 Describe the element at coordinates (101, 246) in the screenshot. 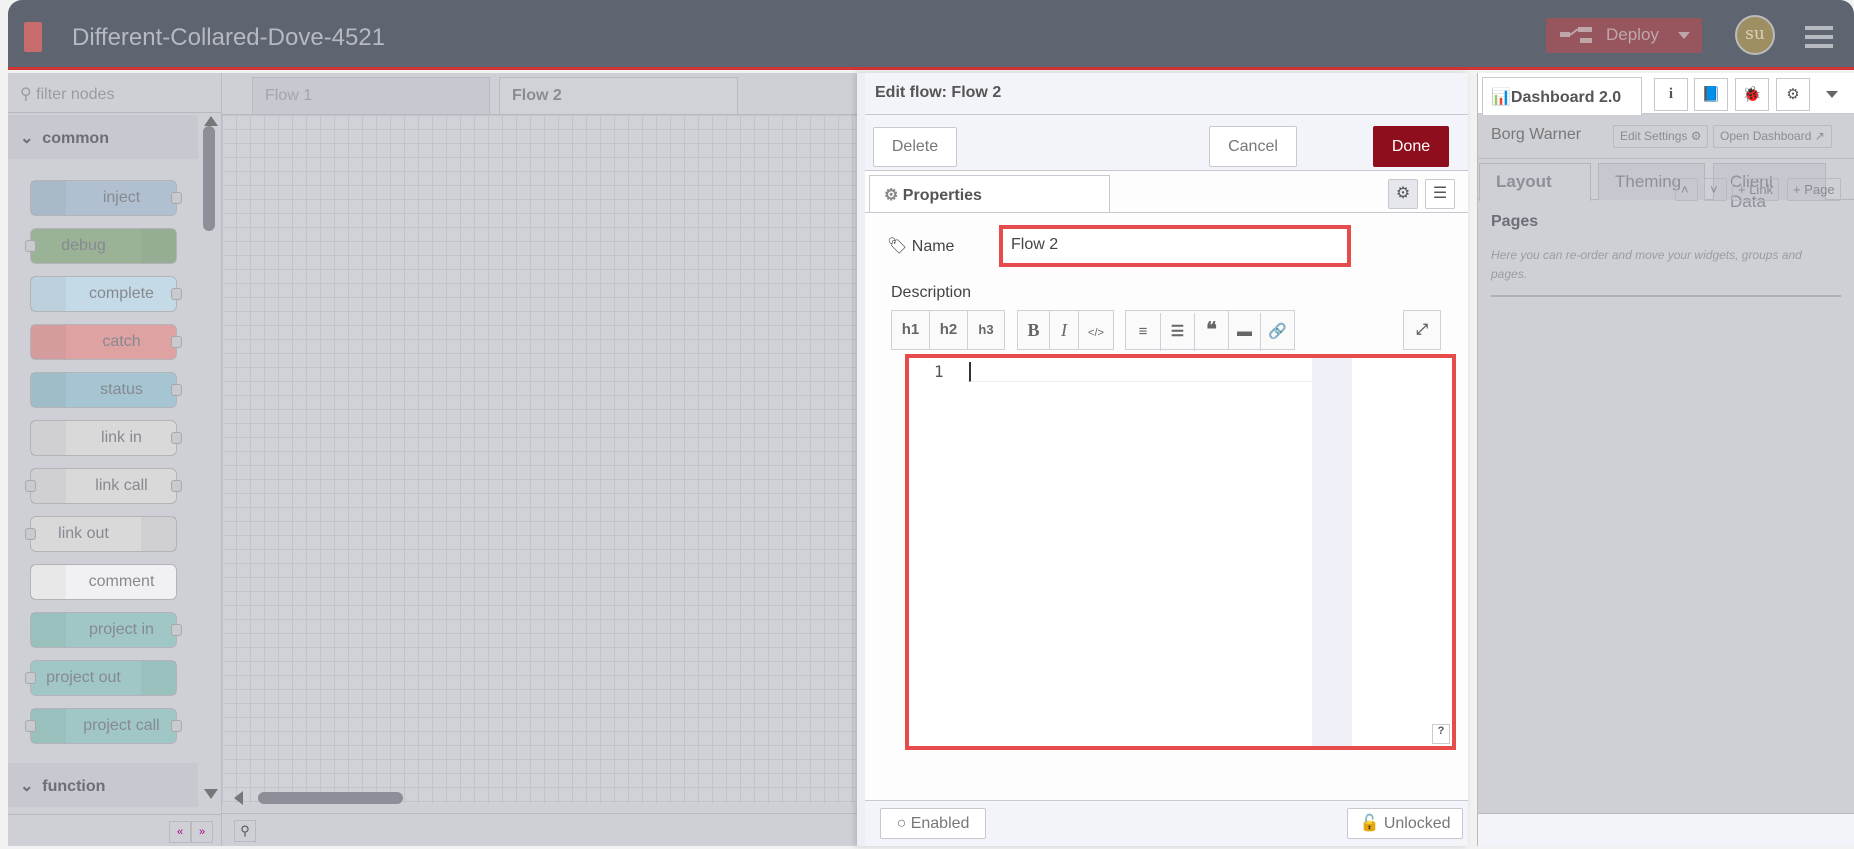

I see `palette-node: debug` at that location.